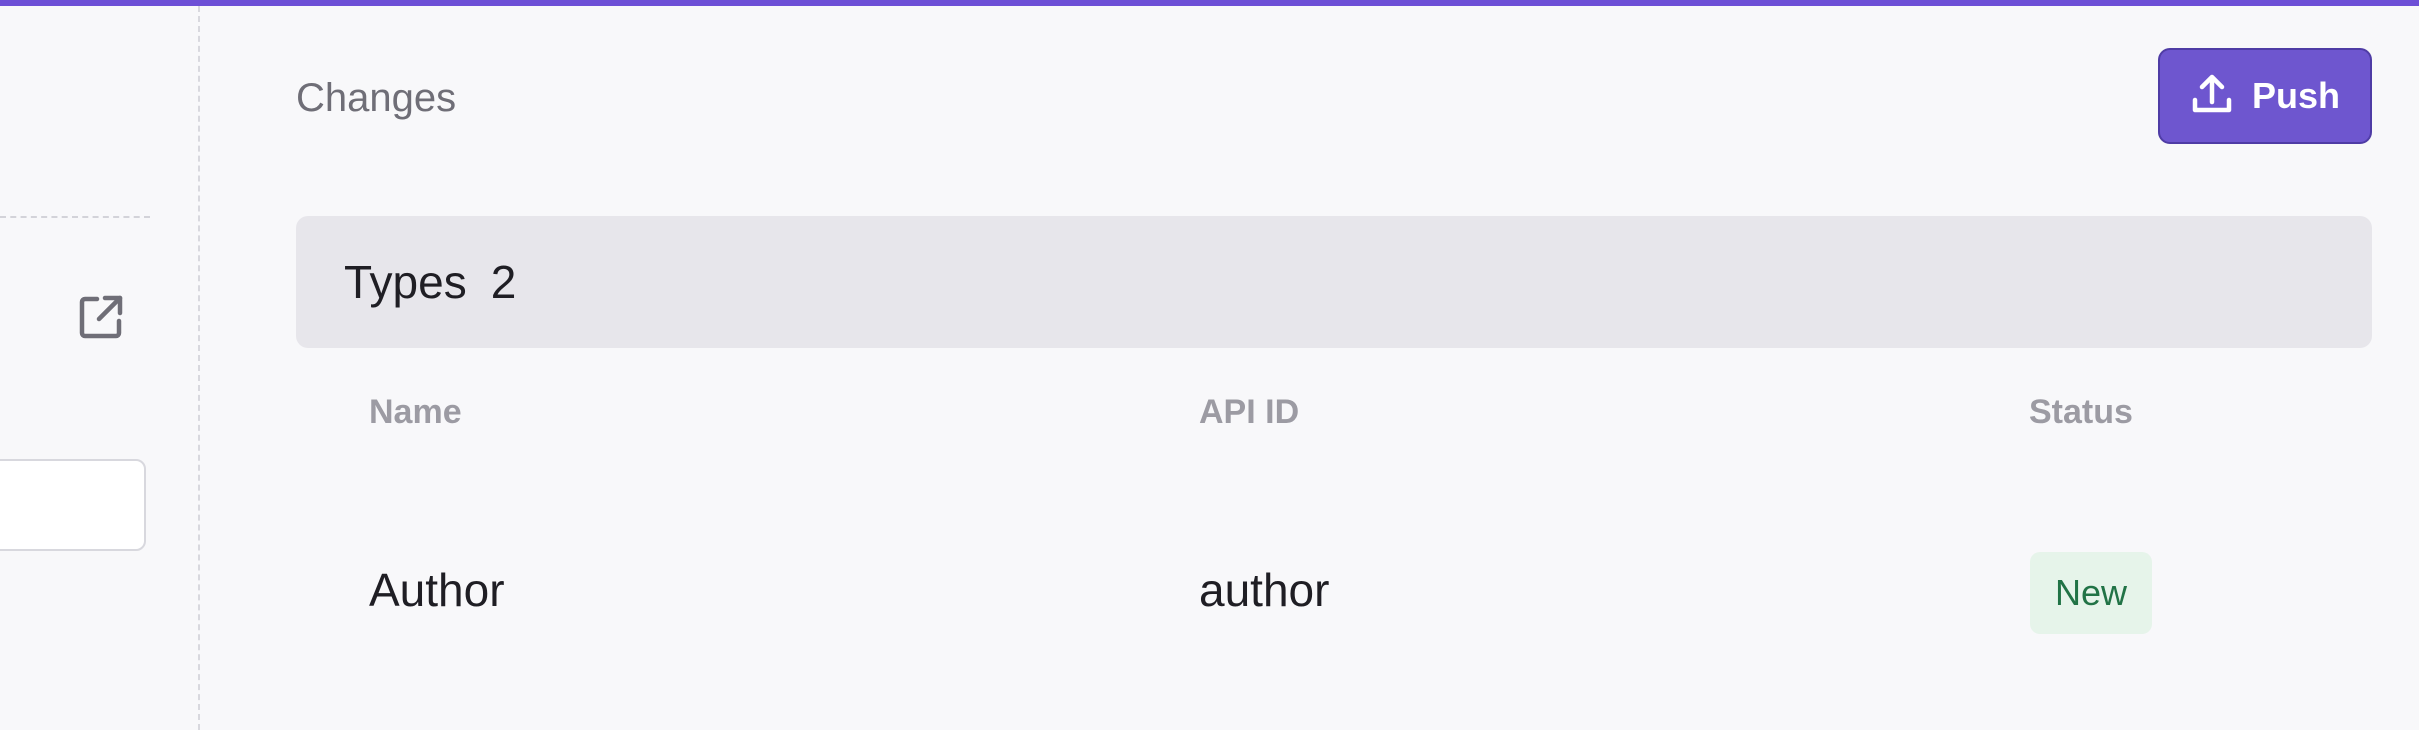  What do you see at coordinates (2091, 593) in the screenshot?
I see `status-badge: New` at bounding box center [2091, 593].